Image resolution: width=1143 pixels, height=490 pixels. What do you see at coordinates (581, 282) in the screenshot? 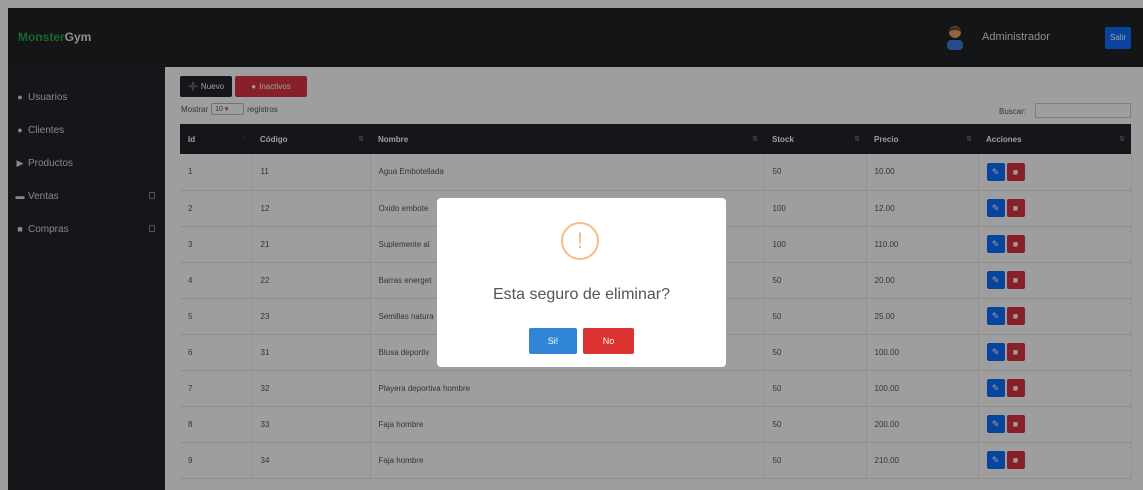
I see `confirm-dialog: ! Esta seguro de eliminar? Si! No` at bounding box center [581, 282].